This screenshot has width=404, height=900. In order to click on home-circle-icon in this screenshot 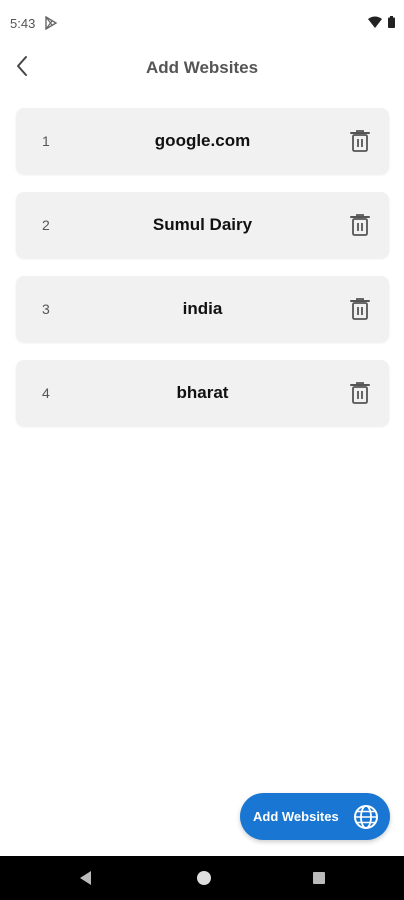, I will do `click(204, 878)`.